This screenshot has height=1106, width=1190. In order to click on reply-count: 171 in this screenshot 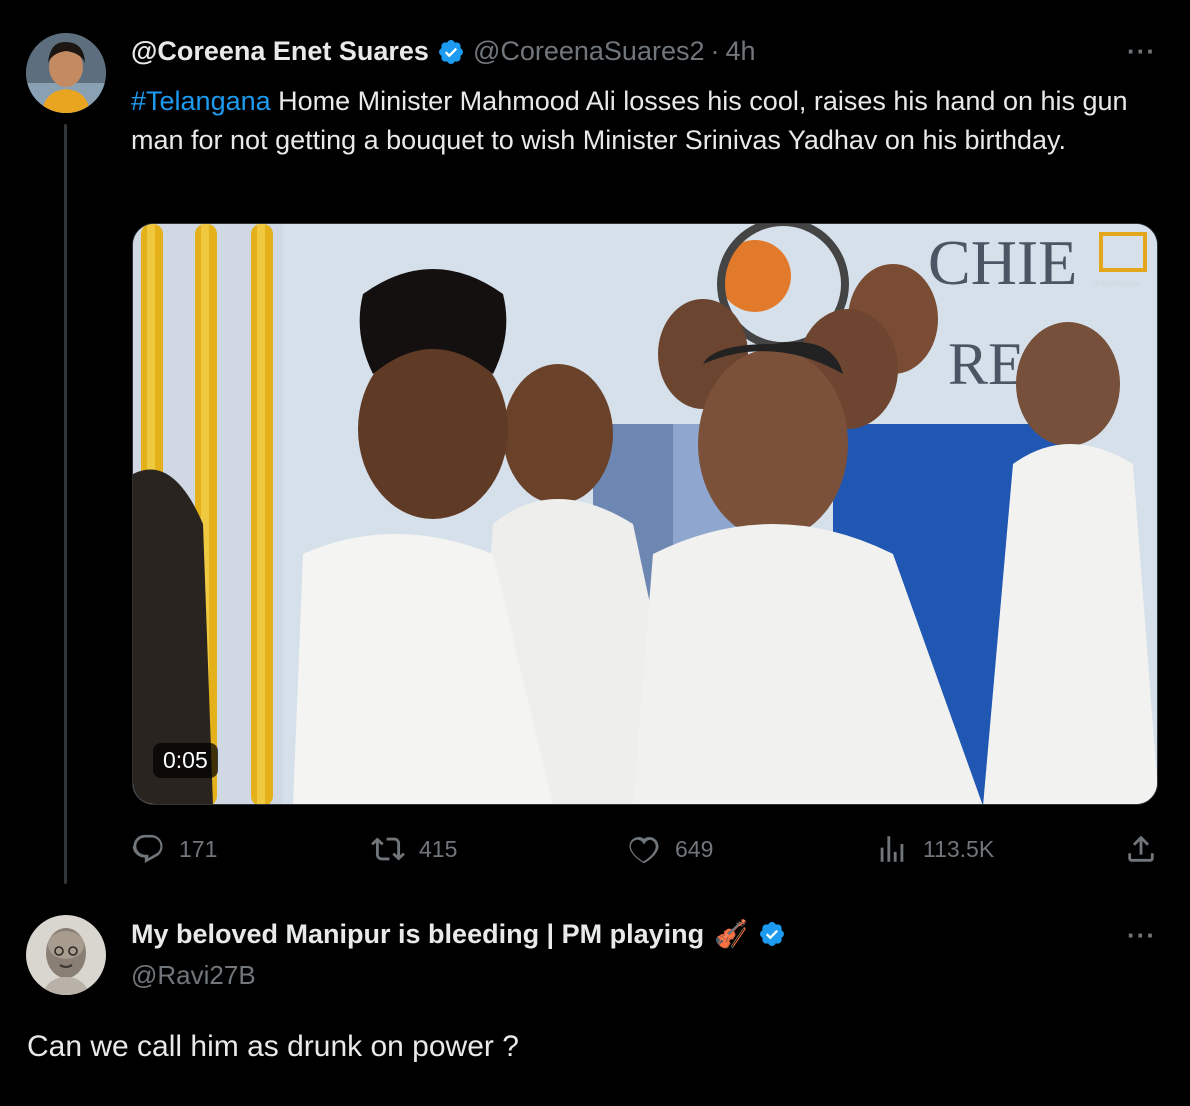, I will do `click(198, 848)`.